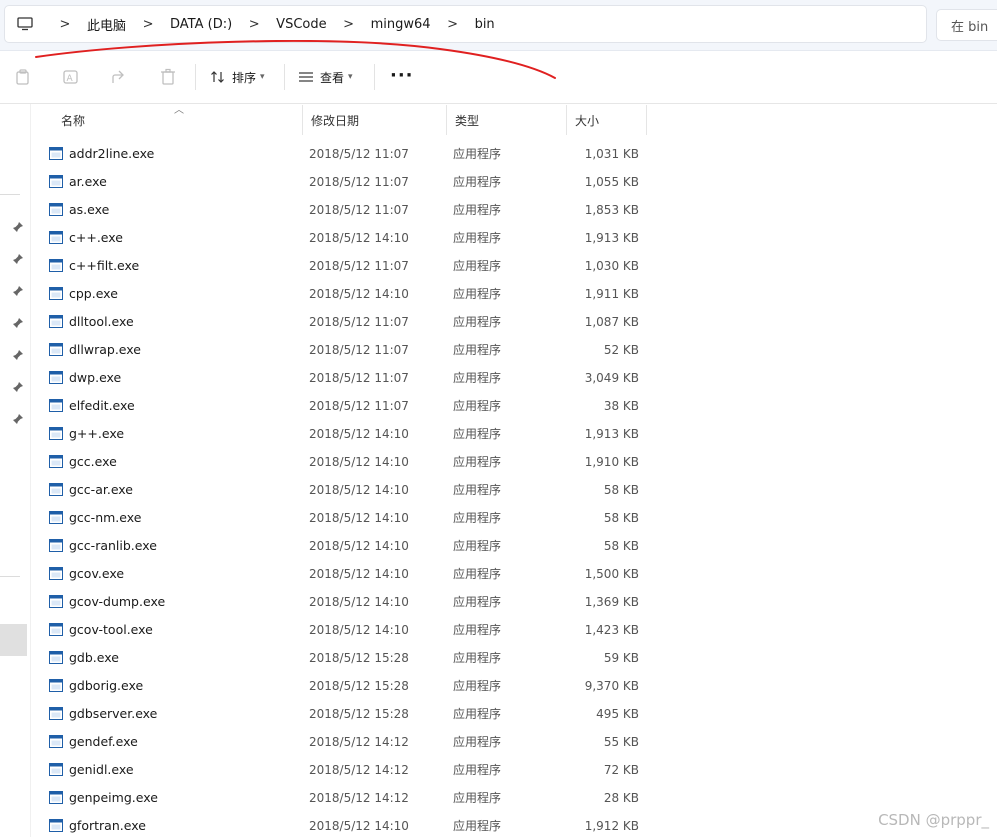 The image size is (997, 840). What do you see at coordinates (514, 826) in the screenshot?
I see `table-row: gfortran.exe 2018/5/12 14:10 应用程序 1,912 KB` at bounding box center [514, 826].